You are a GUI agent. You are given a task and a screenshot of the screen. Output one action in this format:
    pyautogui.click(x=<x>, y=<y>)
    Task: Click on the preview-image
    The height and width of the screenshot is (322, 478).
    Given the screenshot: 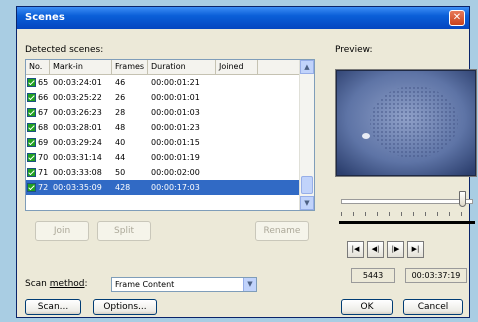 What is the action you would take?
    pyautogui.click(x=406, y=123)
    